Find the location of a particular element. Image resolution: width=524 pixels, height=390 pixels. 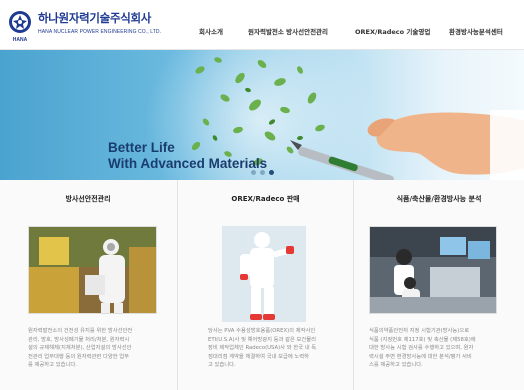

nav-item-radiation-safety: 원자력발전소 방사선안전관리 is located at coordinates (288, 31).